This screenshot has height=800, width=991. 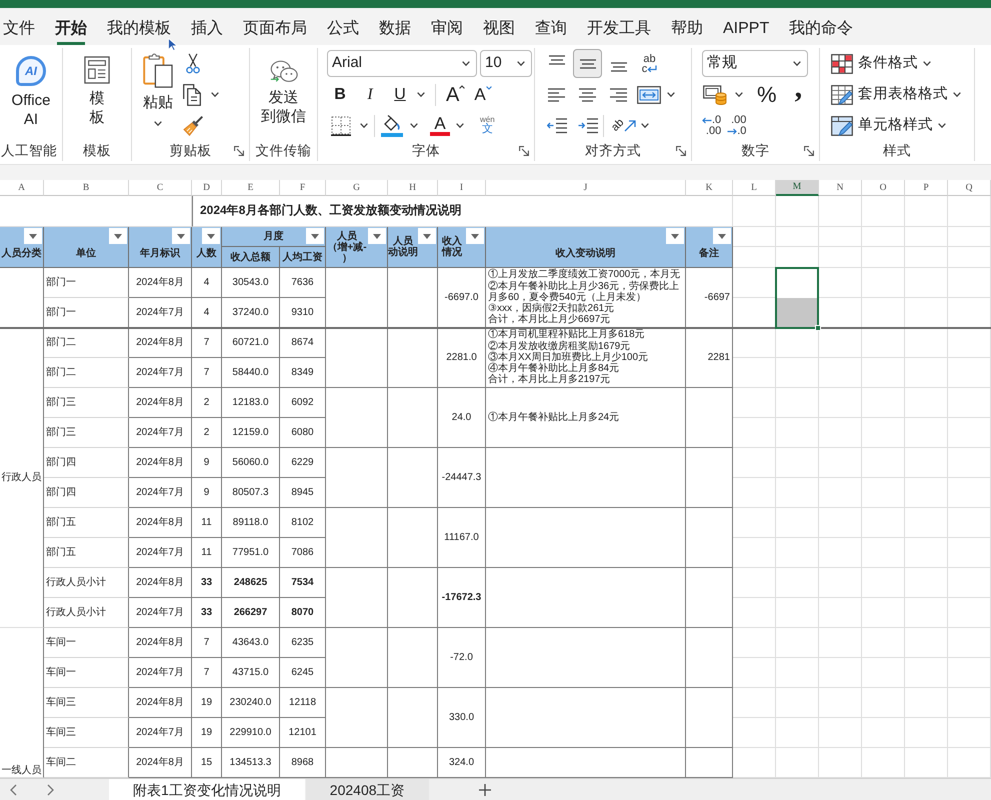 What do you see at coordinates (821, 31) in the screenshot?
I see `ribbon-tab: 我的命令` at bounding box center [821, 31].